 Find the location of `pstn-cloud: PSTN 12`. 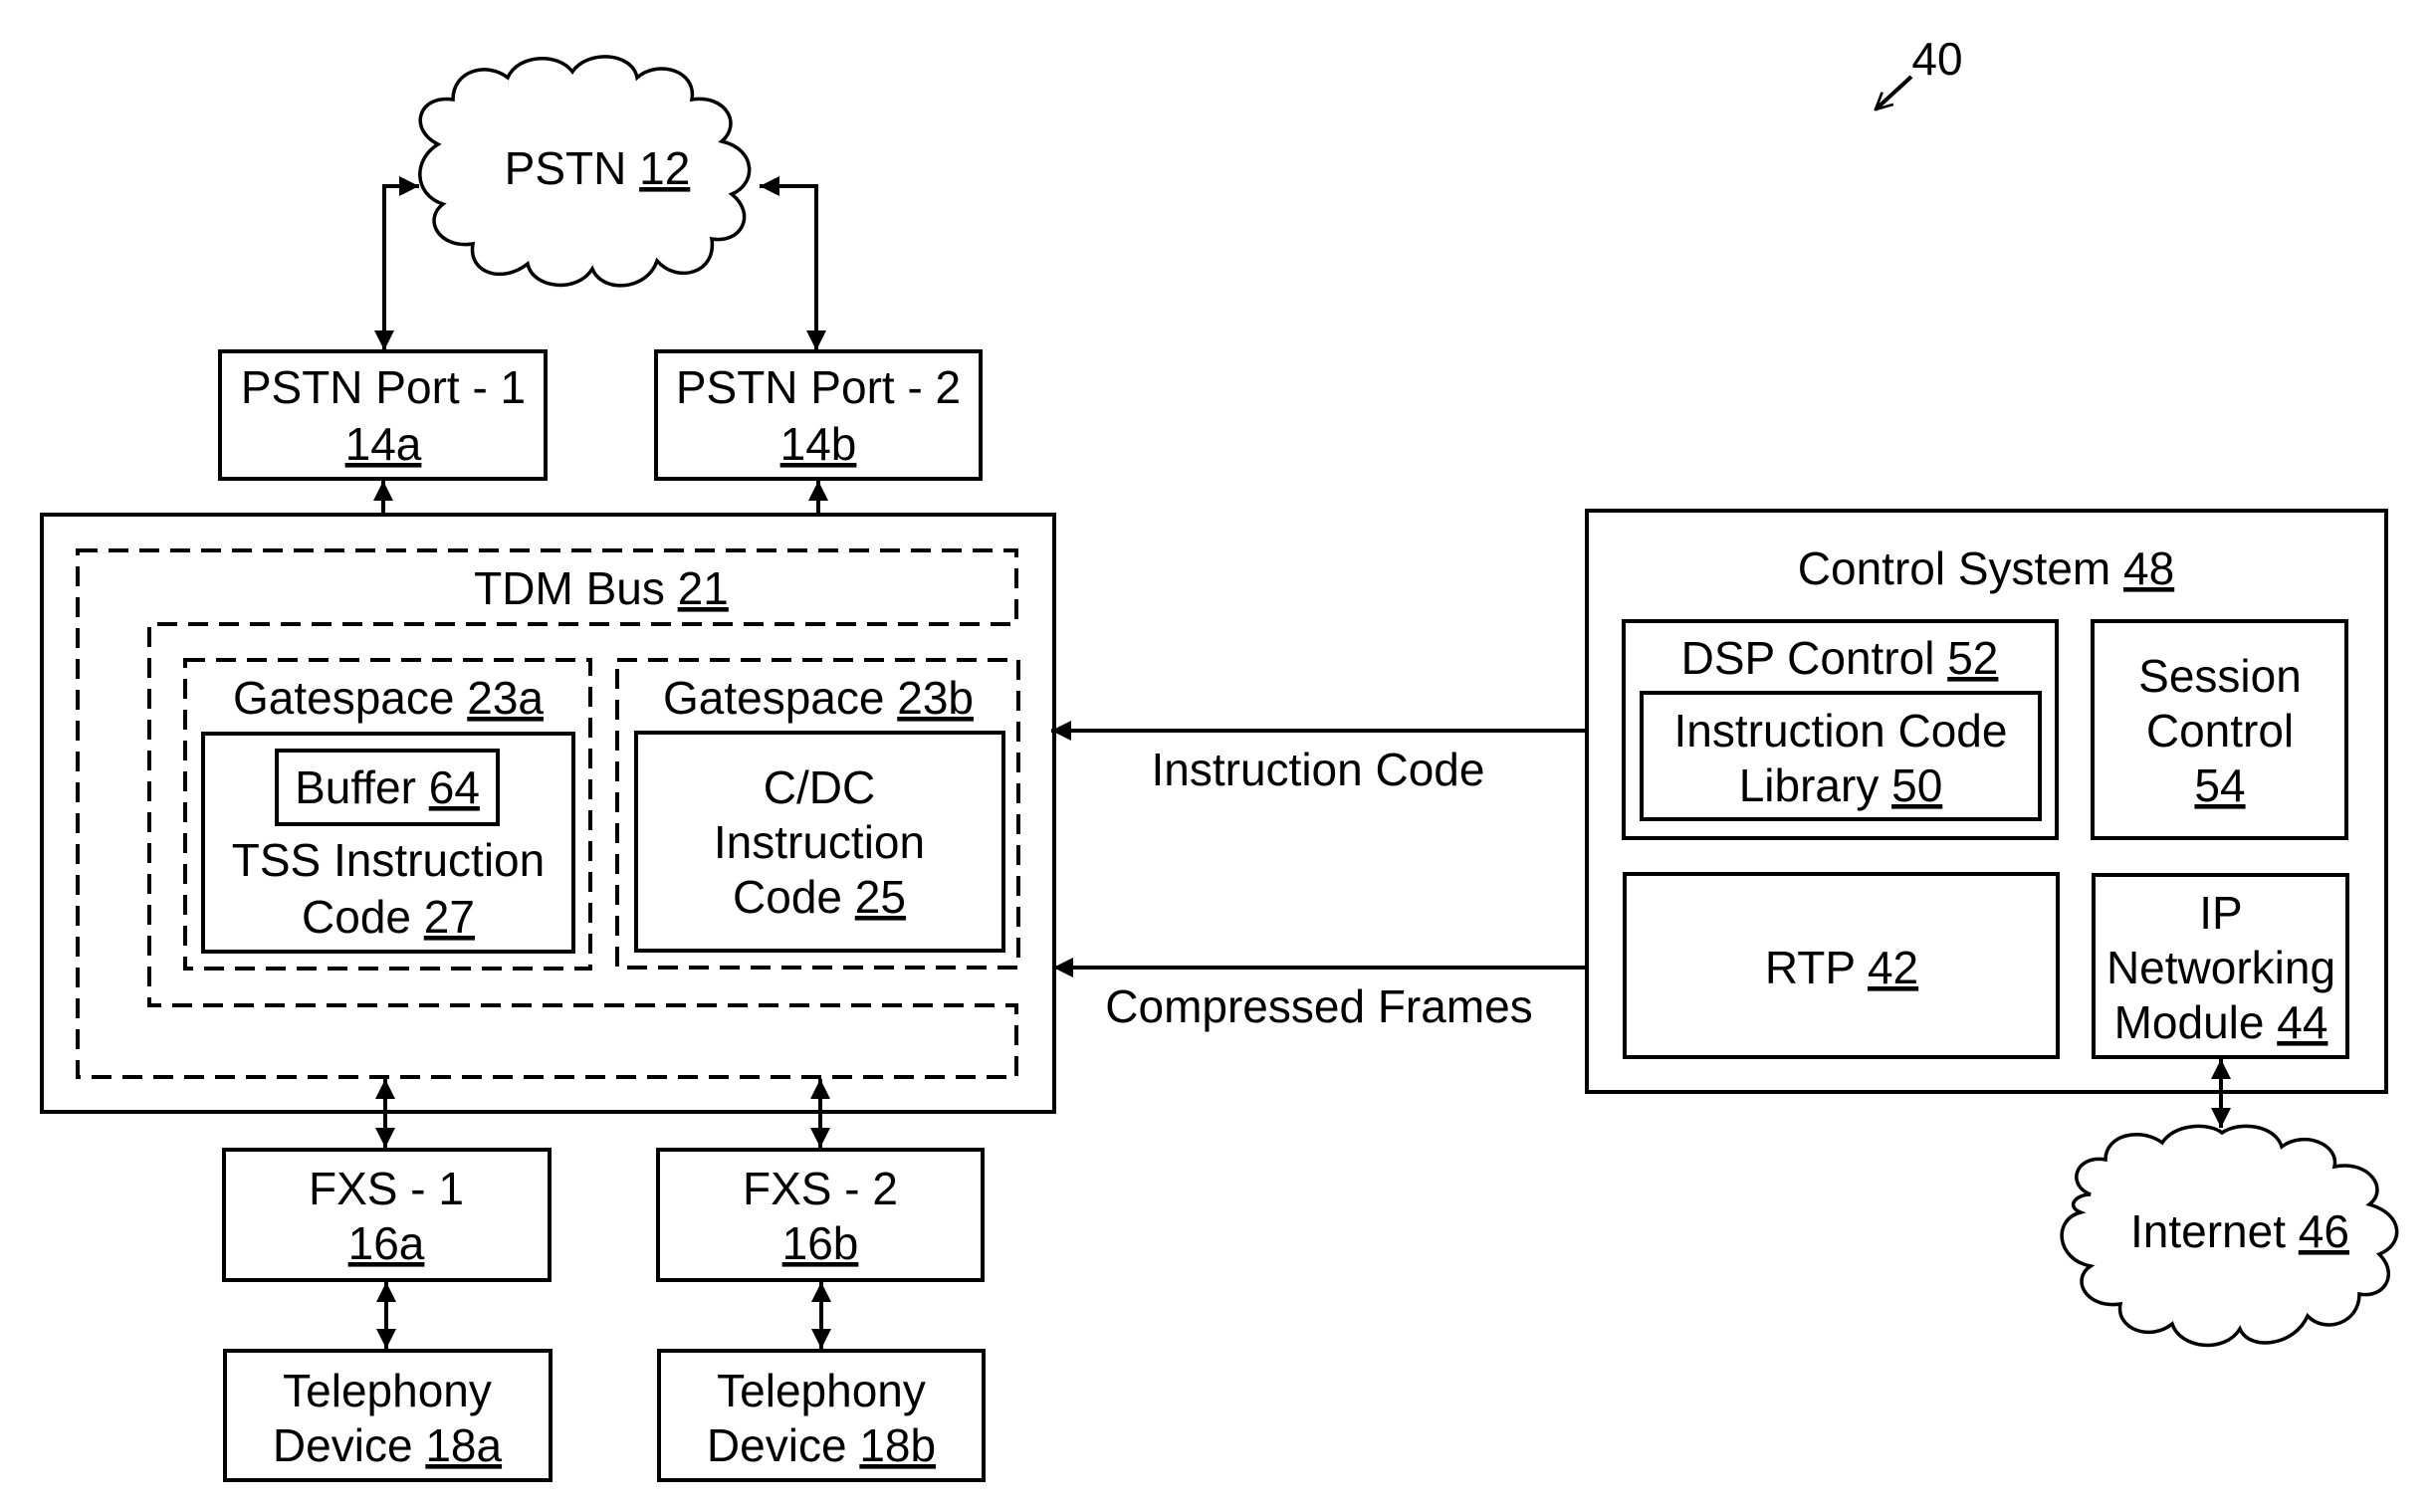

pstn-cloud: PSTN 12 is located at coordinates (585, 171).